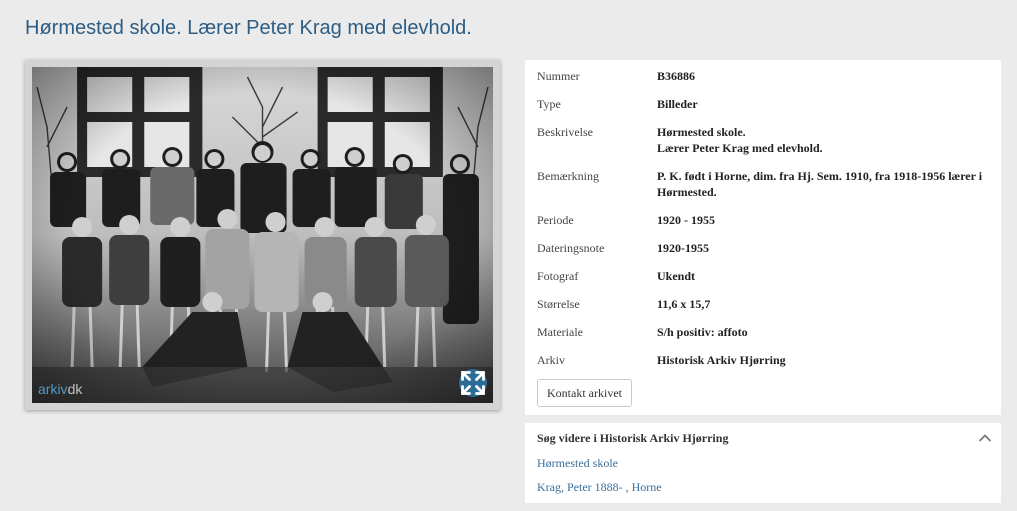 The height and width of the screenshot is (511, 1017). What do you see at coordinates (584, 393) in the screenshot?
I see `contact-archive-button: Kontakt arkivet` at bounding box center [584, 393].